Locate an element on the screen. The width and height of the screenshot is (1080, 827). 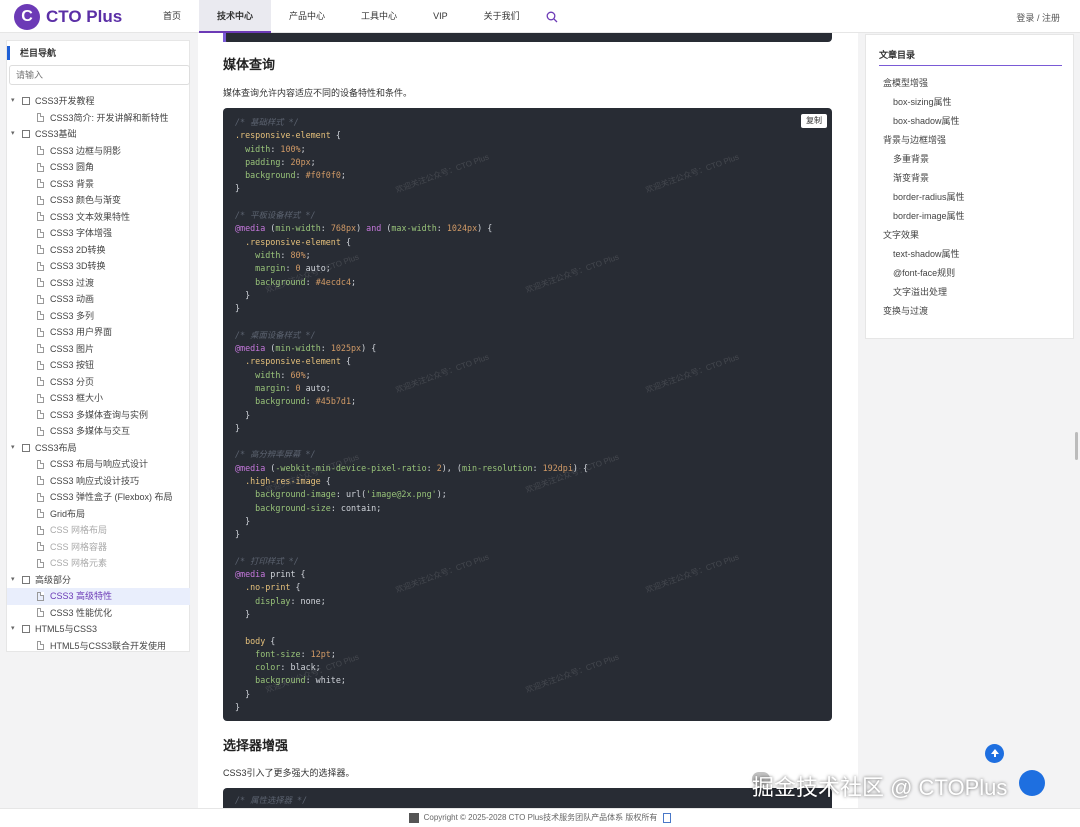
tree-folder: ▾ CSS3基础 is located at coordinates (98, 134).